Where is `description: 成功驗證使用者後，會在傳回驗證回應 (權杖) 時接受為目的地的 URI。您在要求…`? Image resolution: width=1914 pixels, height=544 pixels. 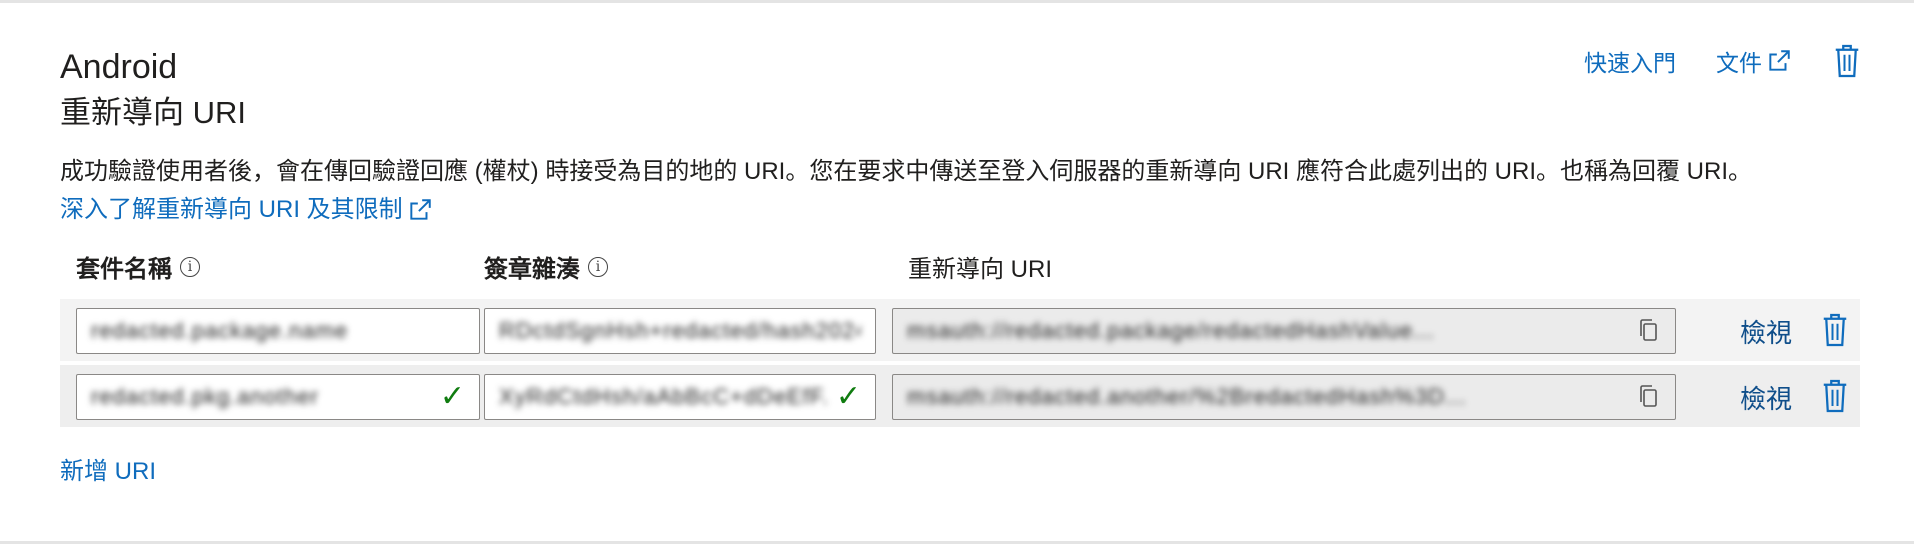
description: 成功驗證使用者後，會在傳回驗證回應 (權杖) 時接受為目的地的 URI。您在要求… is located at coordinates (955, 191).